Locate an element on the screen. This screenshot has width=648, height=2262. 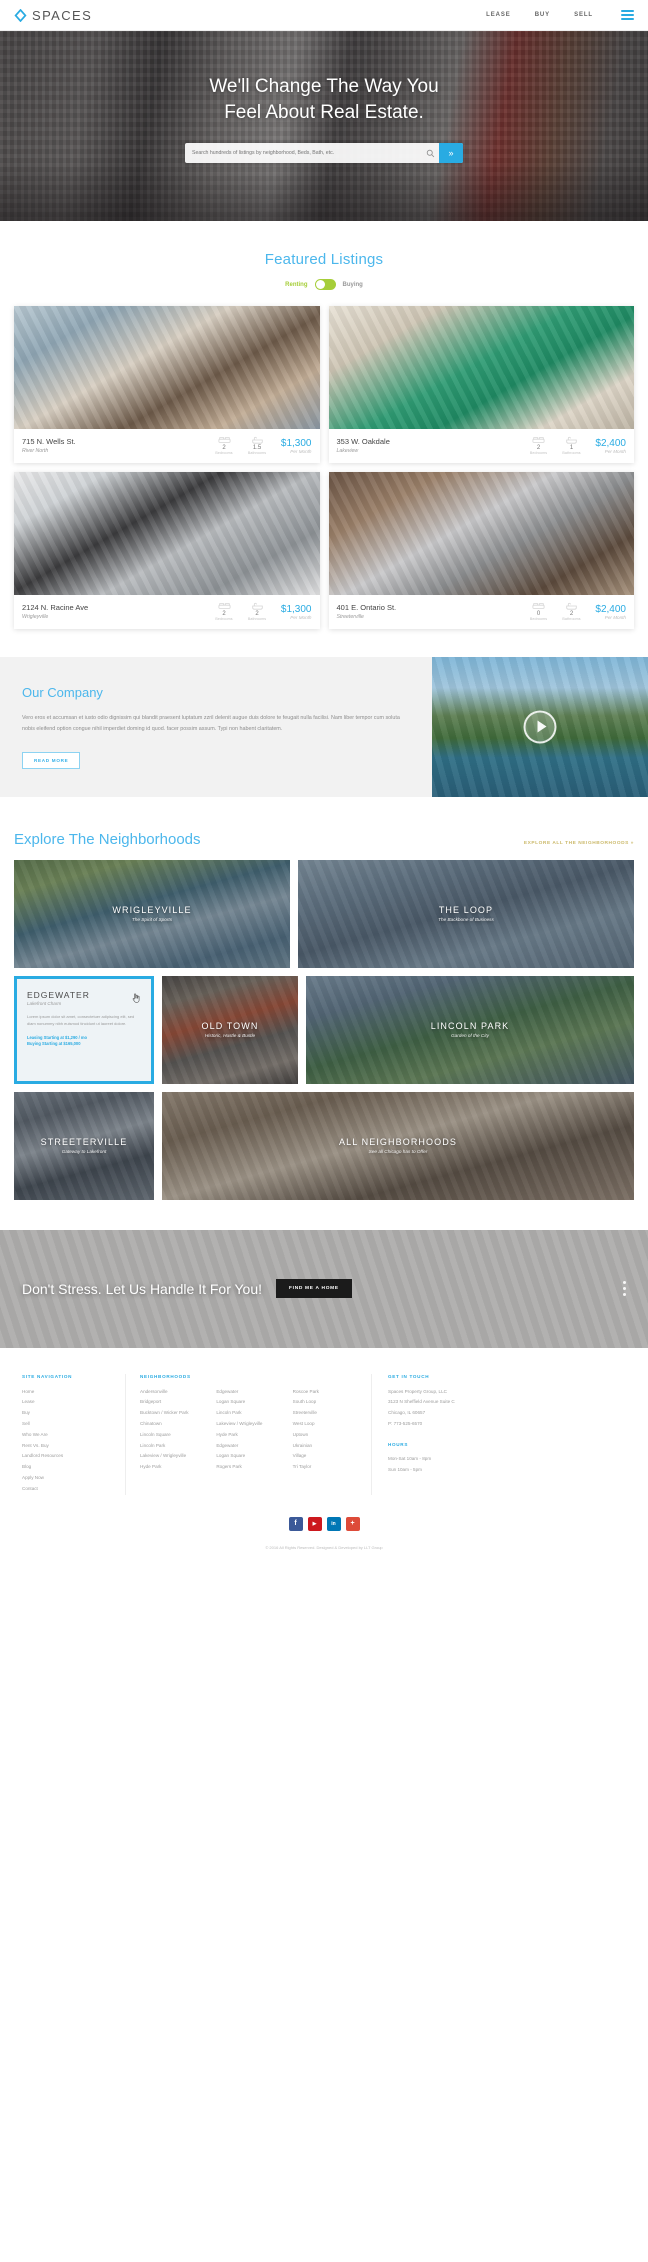
footer-company-name: Spaces Property Group, LLC is located at coordinates (417, 1391).